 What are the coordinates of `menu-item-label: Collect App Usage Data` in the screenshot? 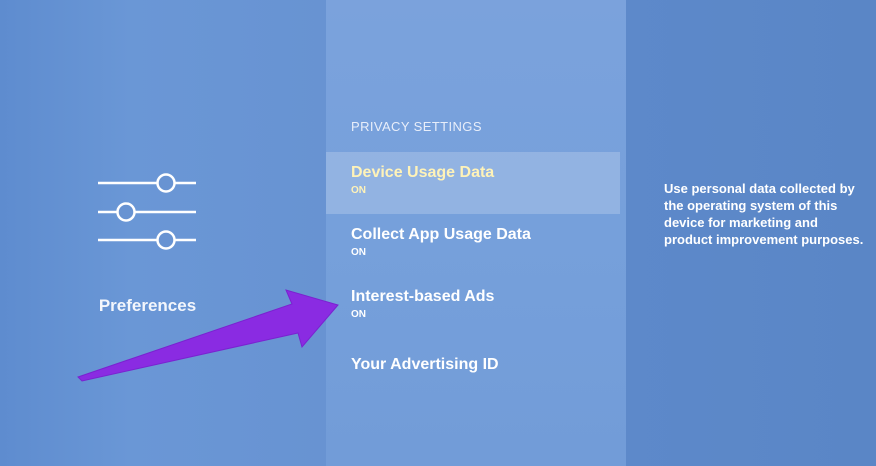 It's located at (441, 234).